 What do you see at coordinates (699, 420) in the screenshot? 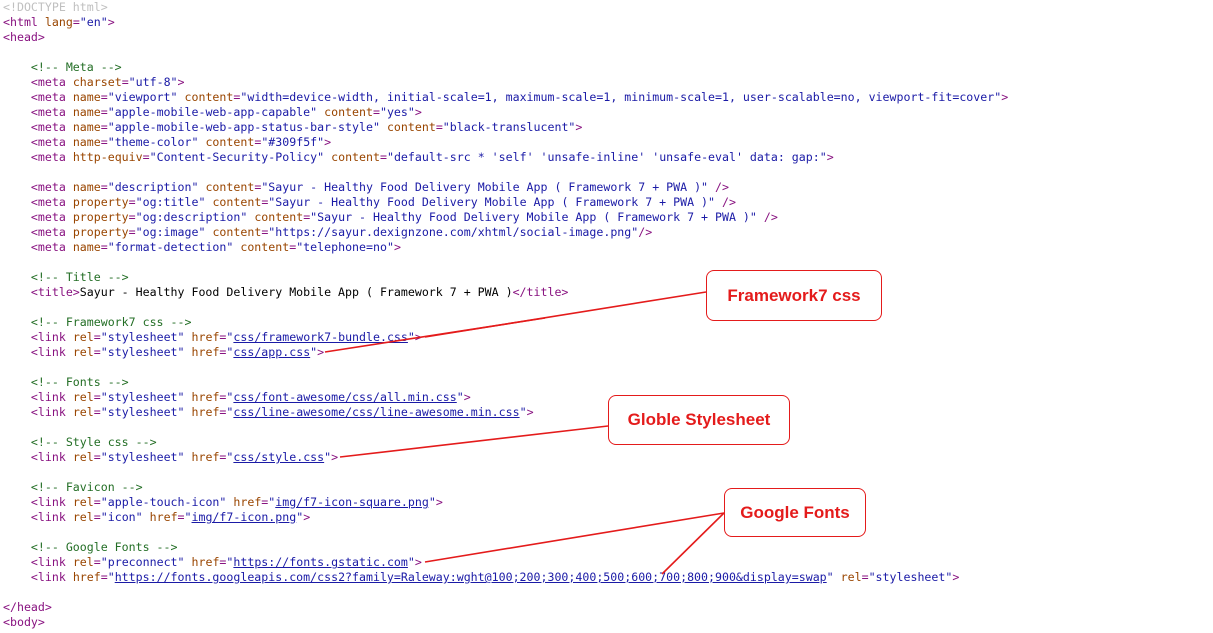
I see `callout-globle-stylesheet: Globle Stylesheet` at bounding box center [699, 420].